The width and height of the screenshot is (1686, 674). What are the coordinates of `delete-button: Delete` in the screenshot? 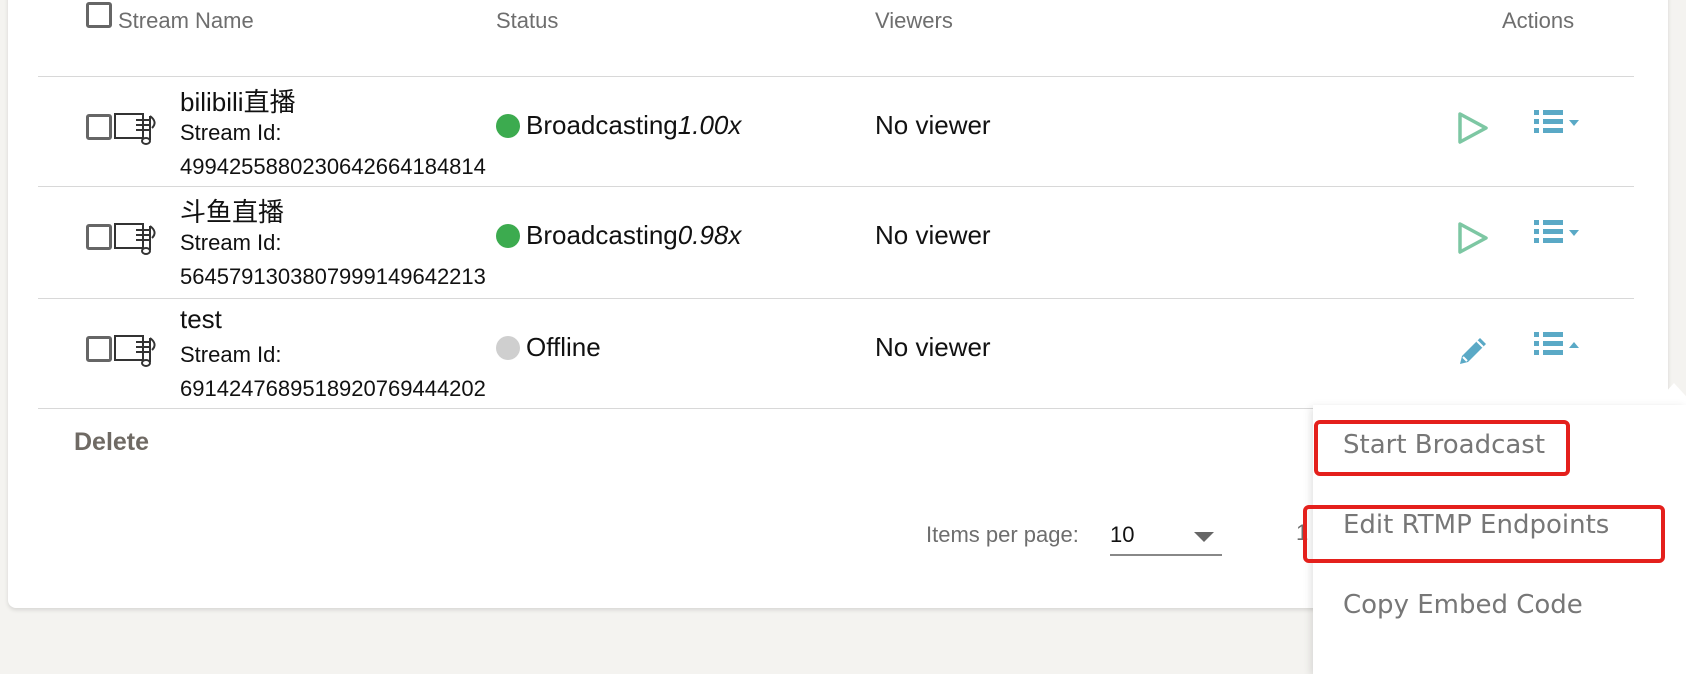 It's located at (111, 442).